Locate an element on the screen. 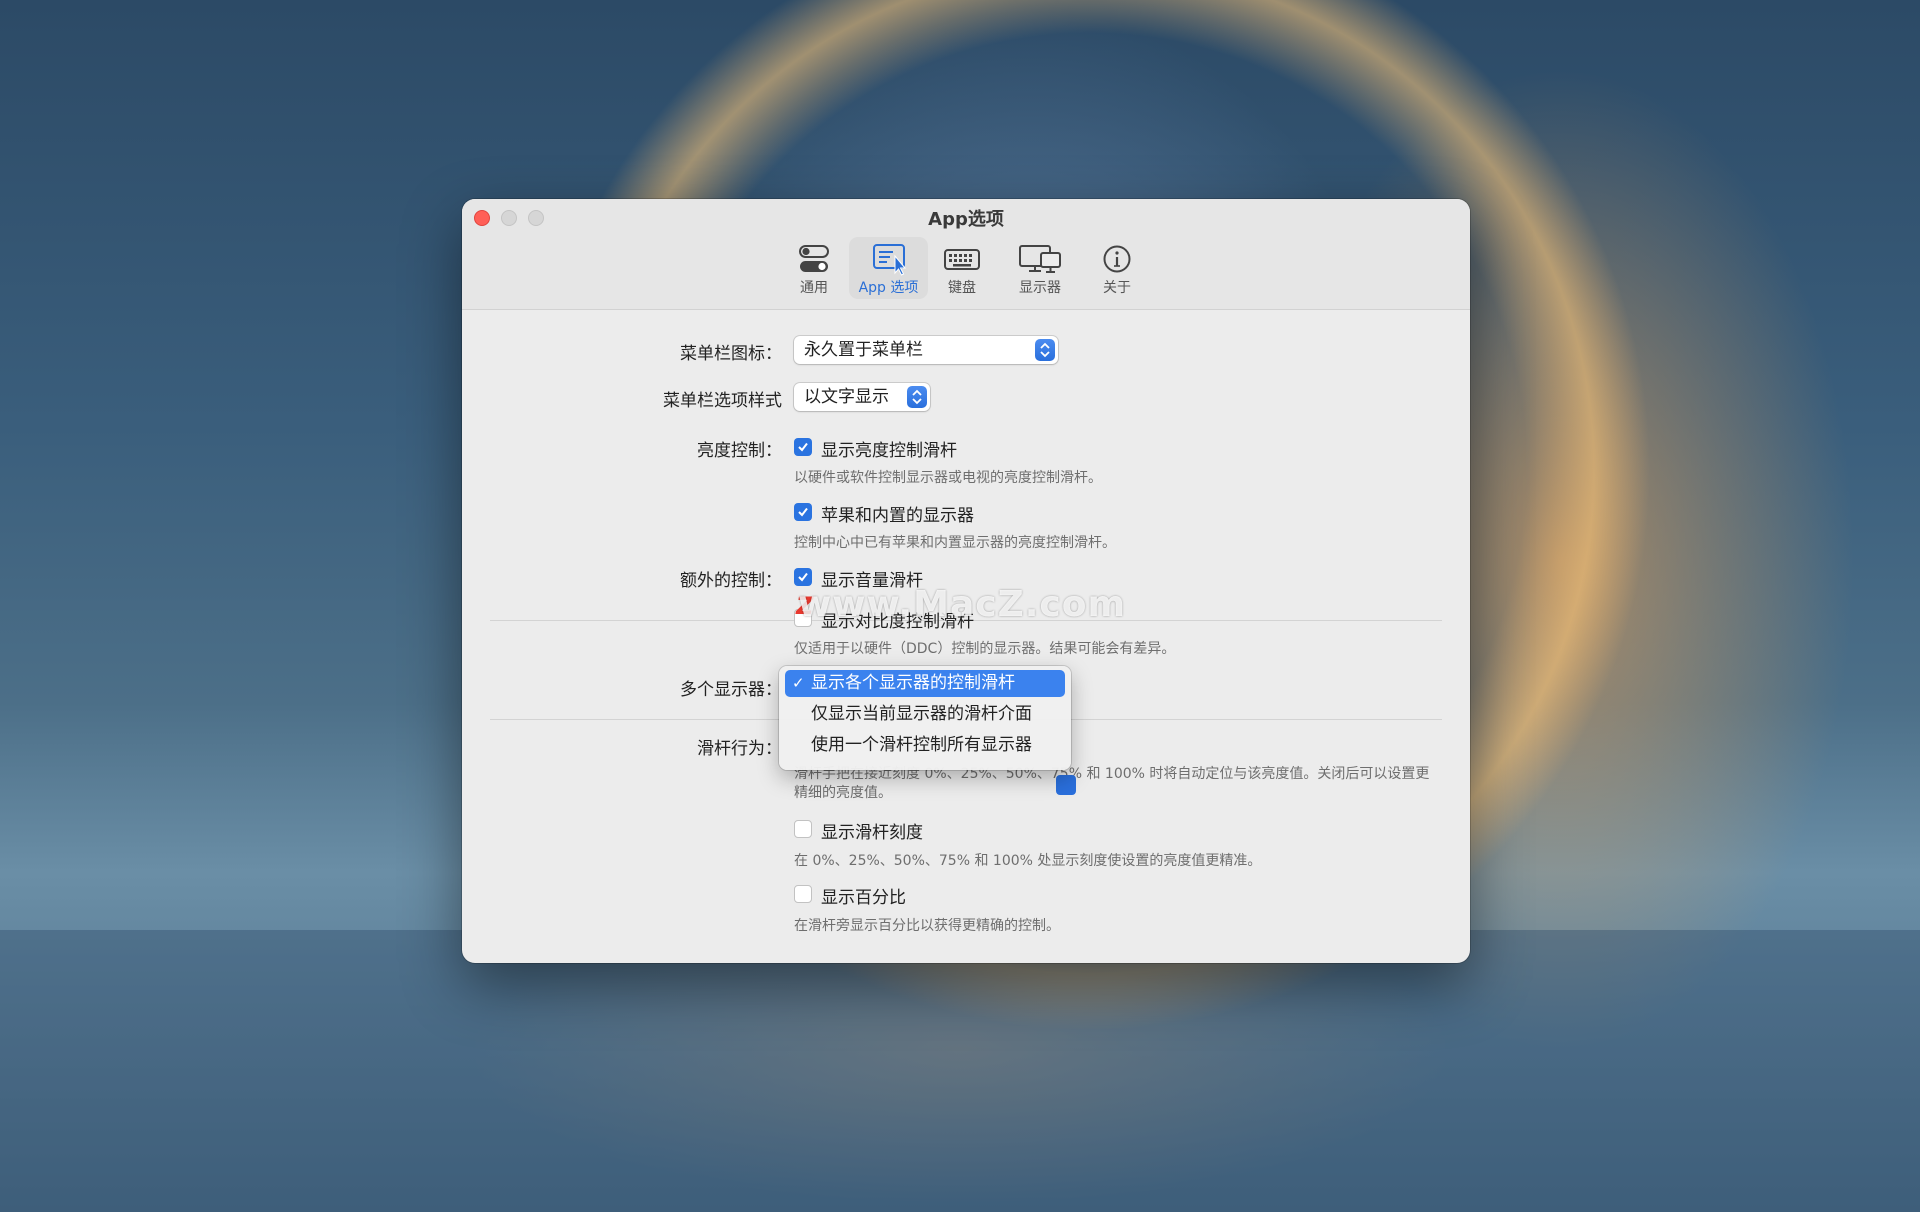 This screenshot has height=1212, width=1920. menubar-icon-popup: 永久置于菜单栏 is located at coordinates (926, 350).